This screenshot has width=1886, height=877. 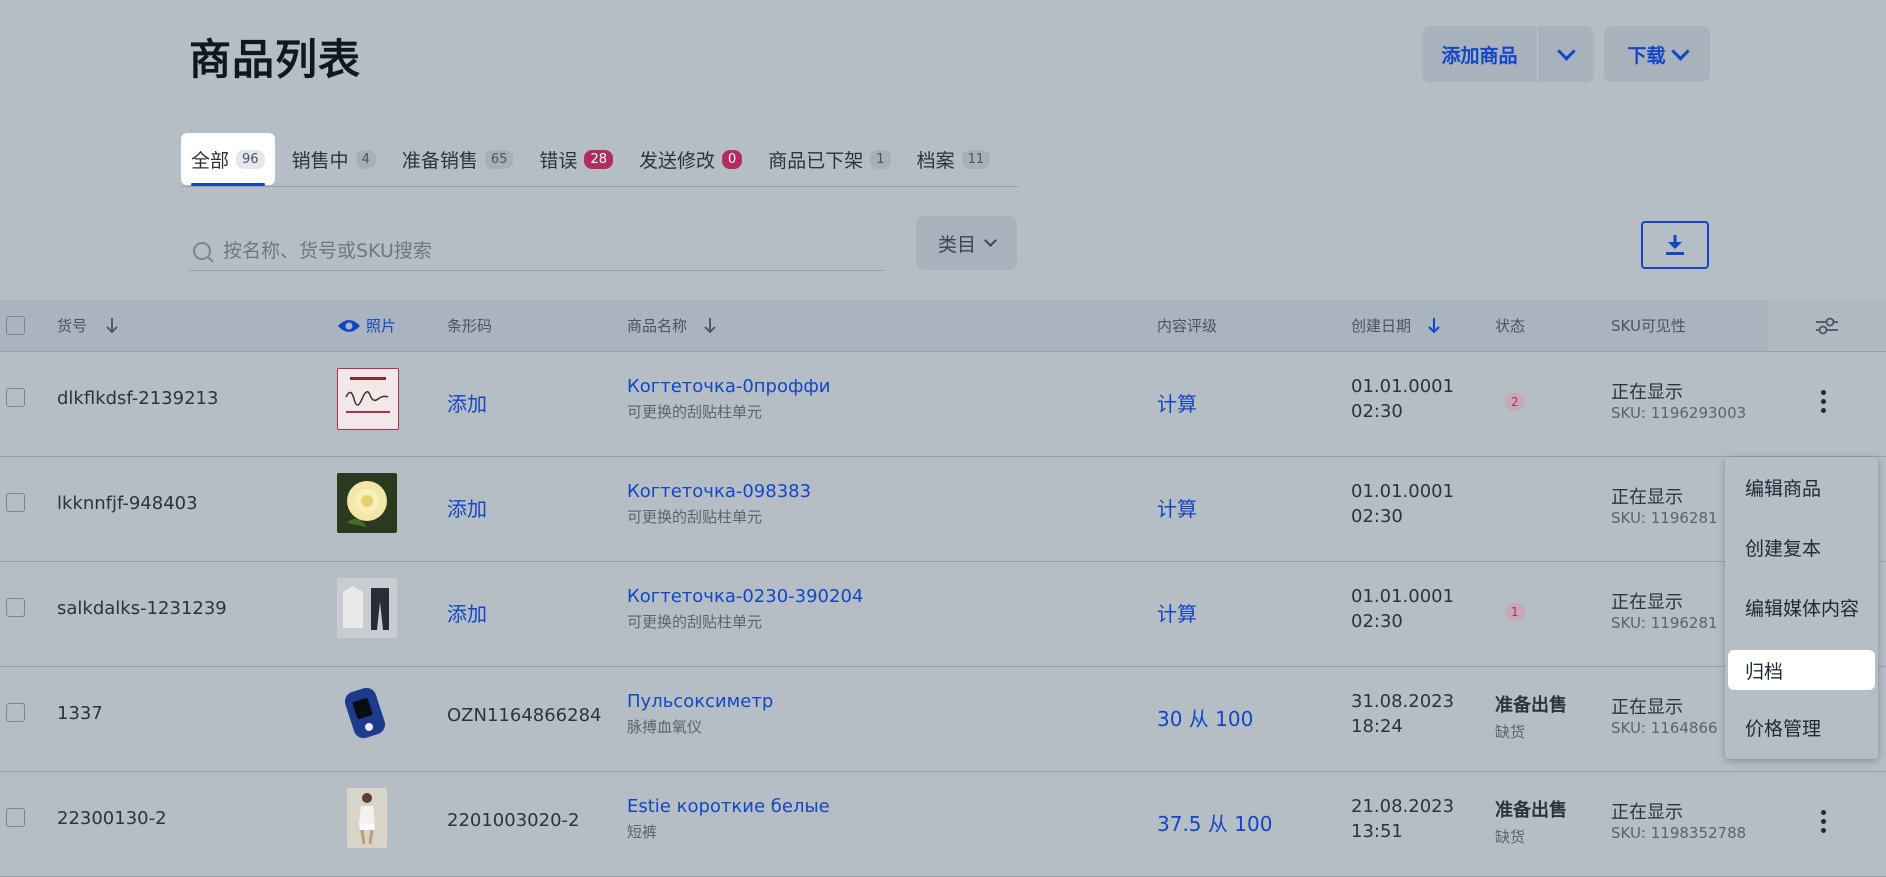 I want to click on header-sku-code: 货号, so click(x=88, y=325).